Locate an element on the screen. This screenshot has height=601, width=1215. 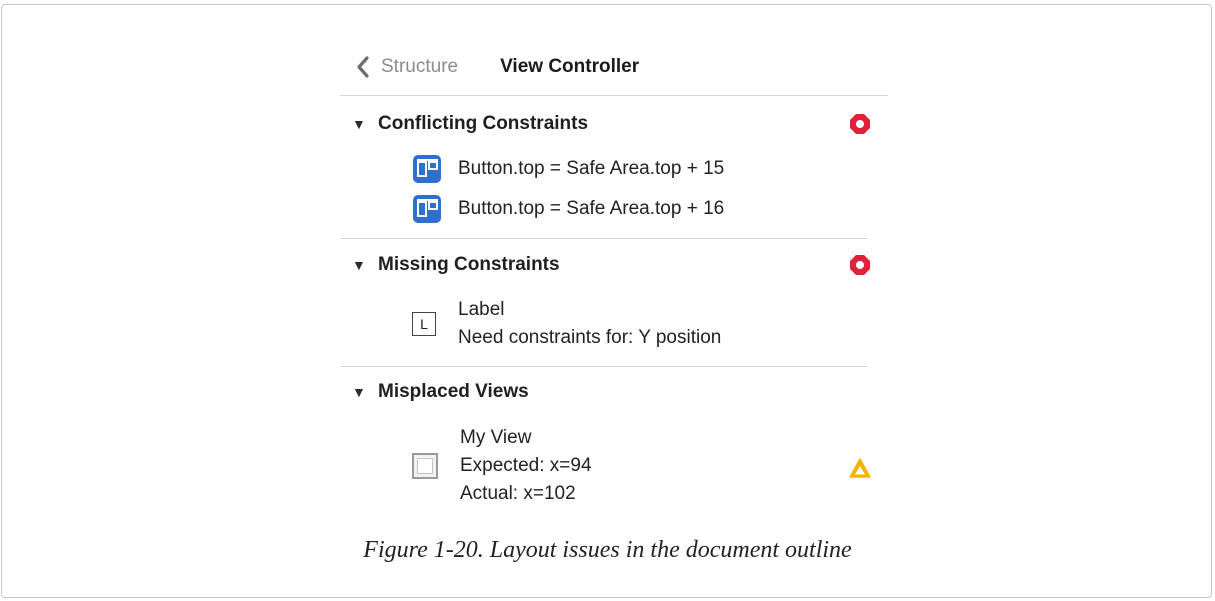
constraint-label: Button.top = Safe Area.top + 16 is located at coordinates (591, 208).